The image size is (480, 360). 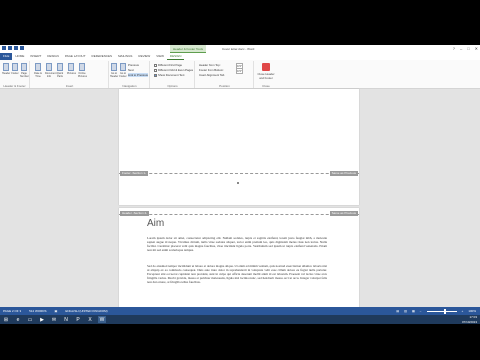 I want to click on minimize-icon: –, so click(x=461, y=48).